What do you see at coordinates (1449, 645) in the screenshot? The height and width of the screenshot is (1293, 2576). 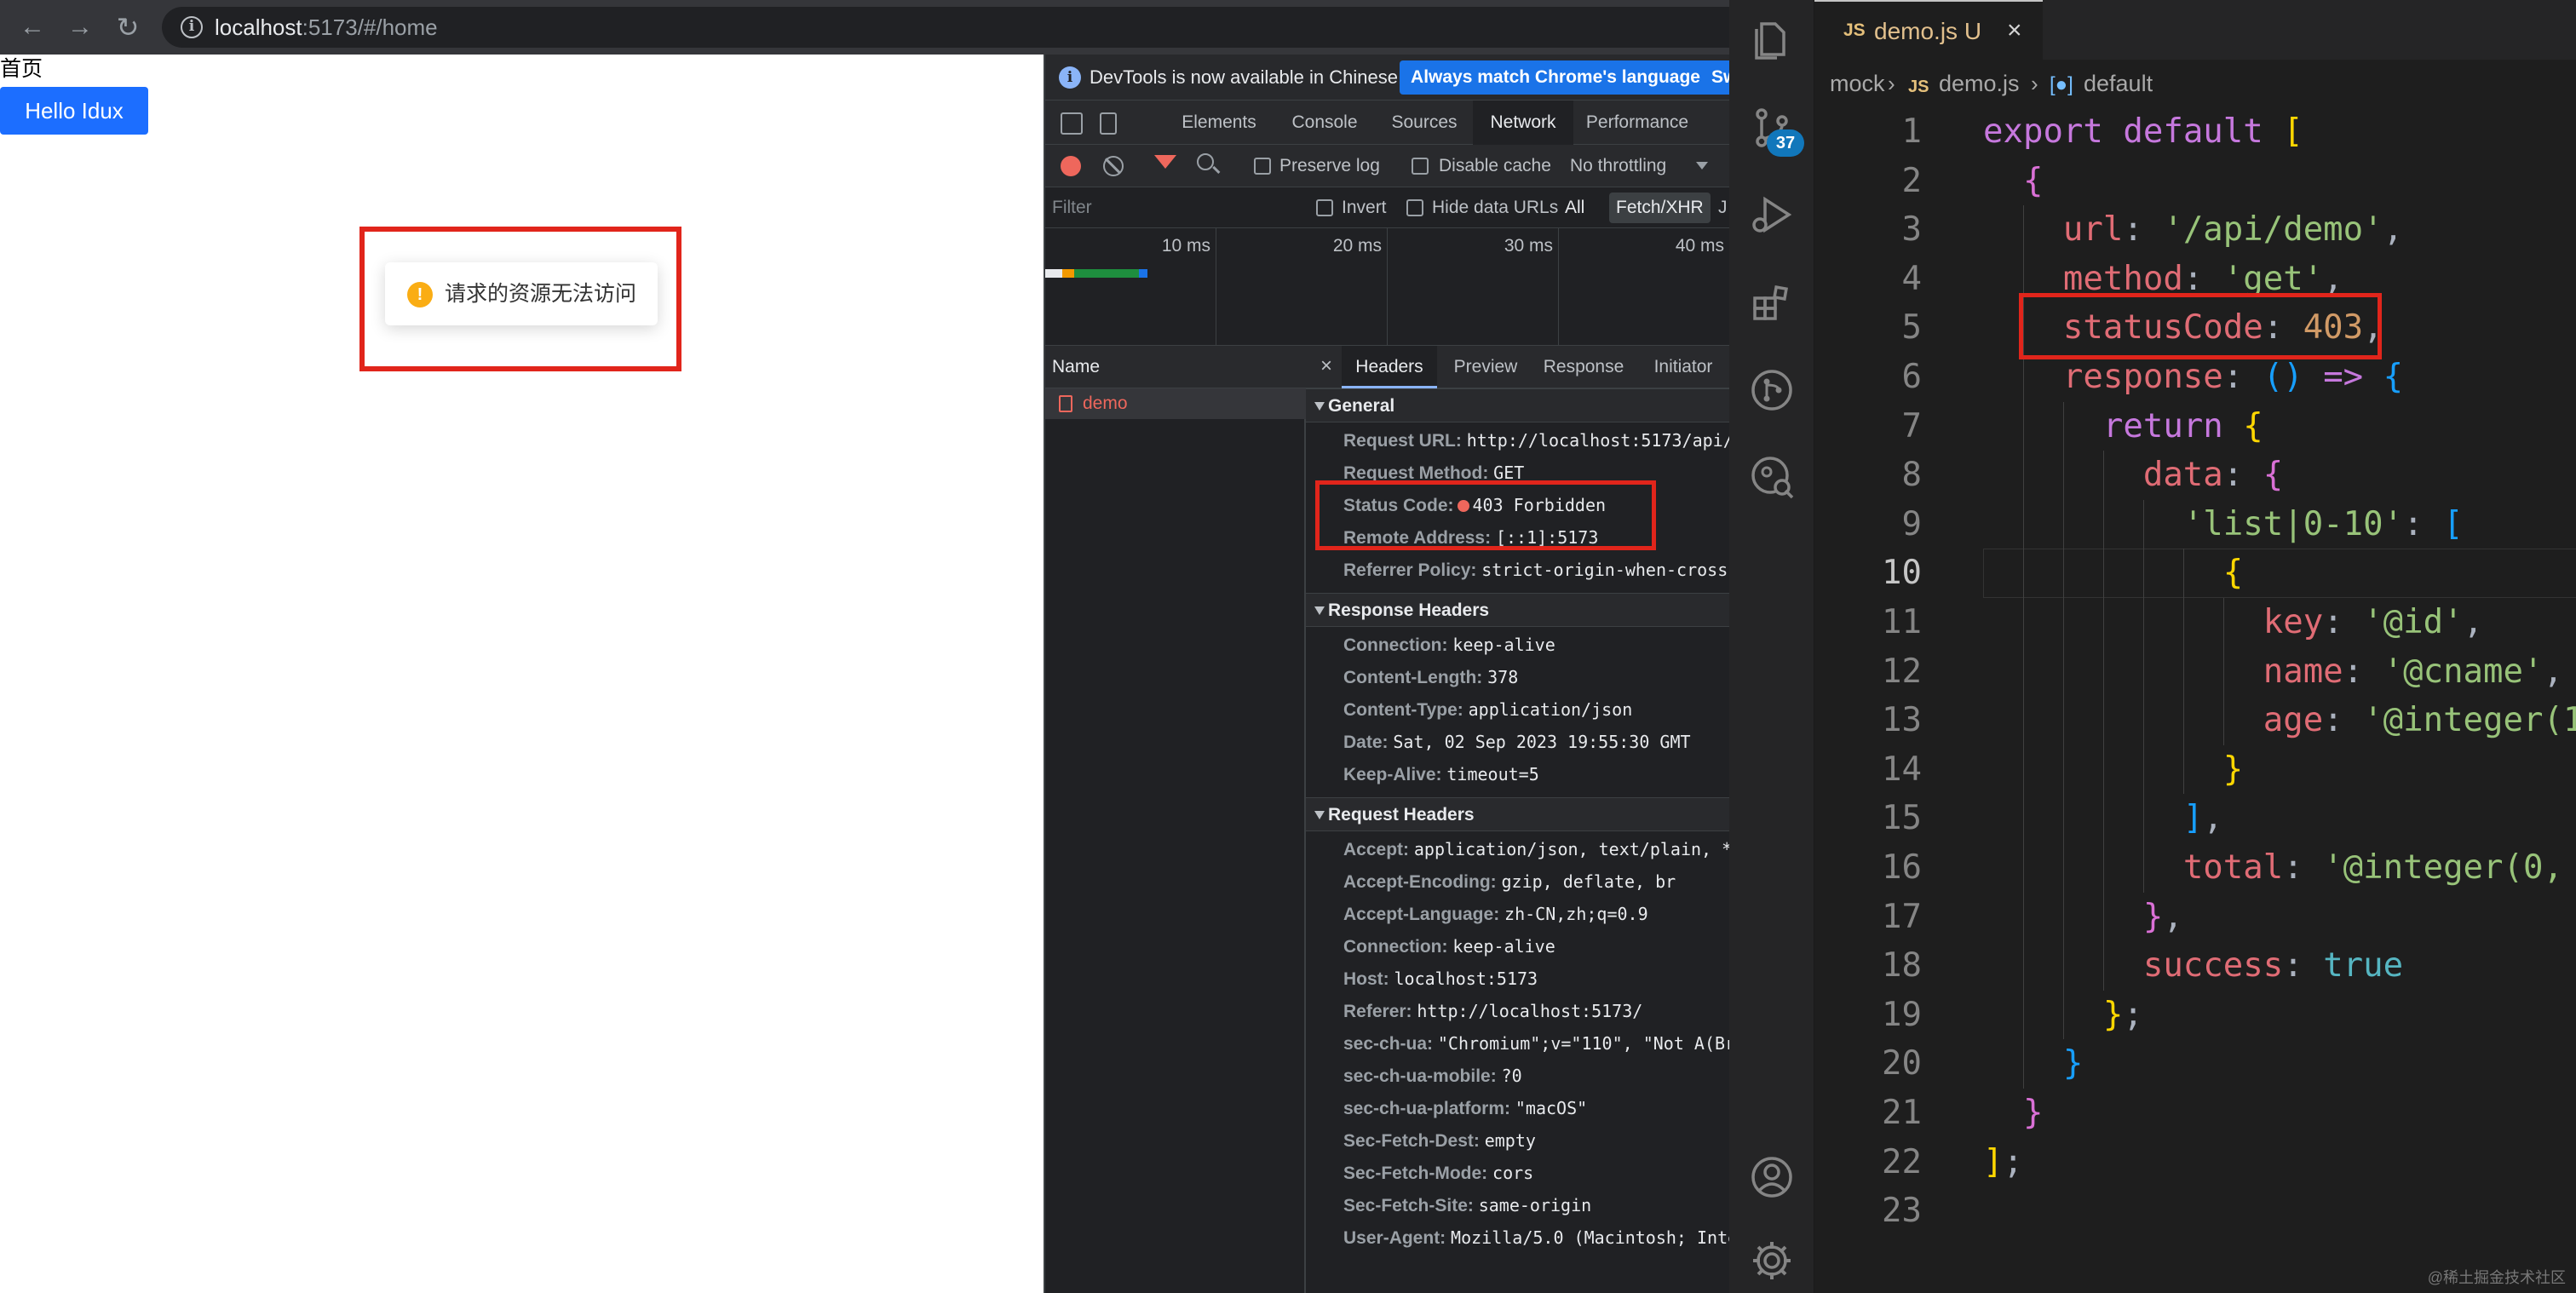 I see `response-header-row: Connection: keep-alive` at bounding box center [1449, 645].